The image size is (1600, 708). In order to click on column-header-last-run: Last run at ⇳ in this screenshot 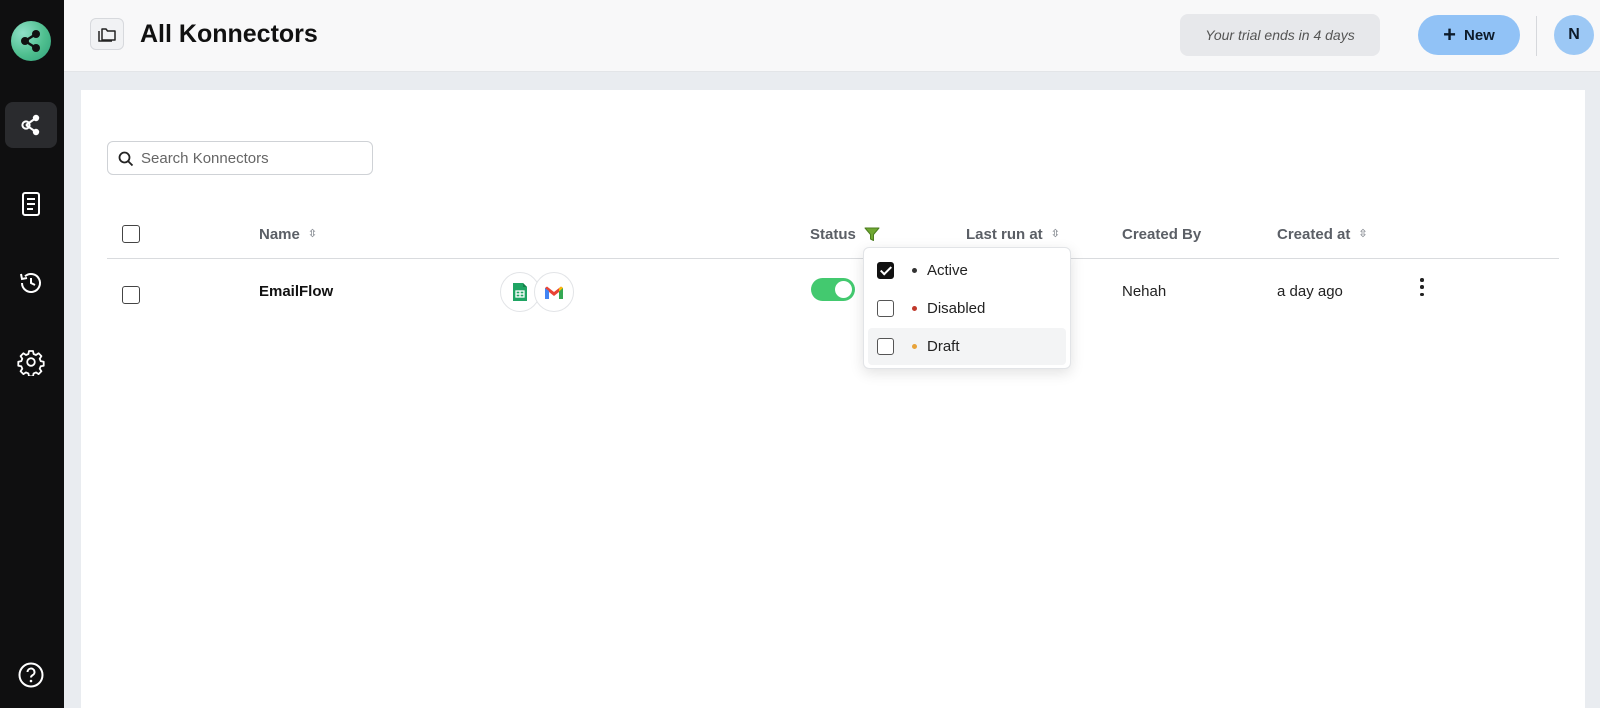, I will do `click(1013, 234)`.